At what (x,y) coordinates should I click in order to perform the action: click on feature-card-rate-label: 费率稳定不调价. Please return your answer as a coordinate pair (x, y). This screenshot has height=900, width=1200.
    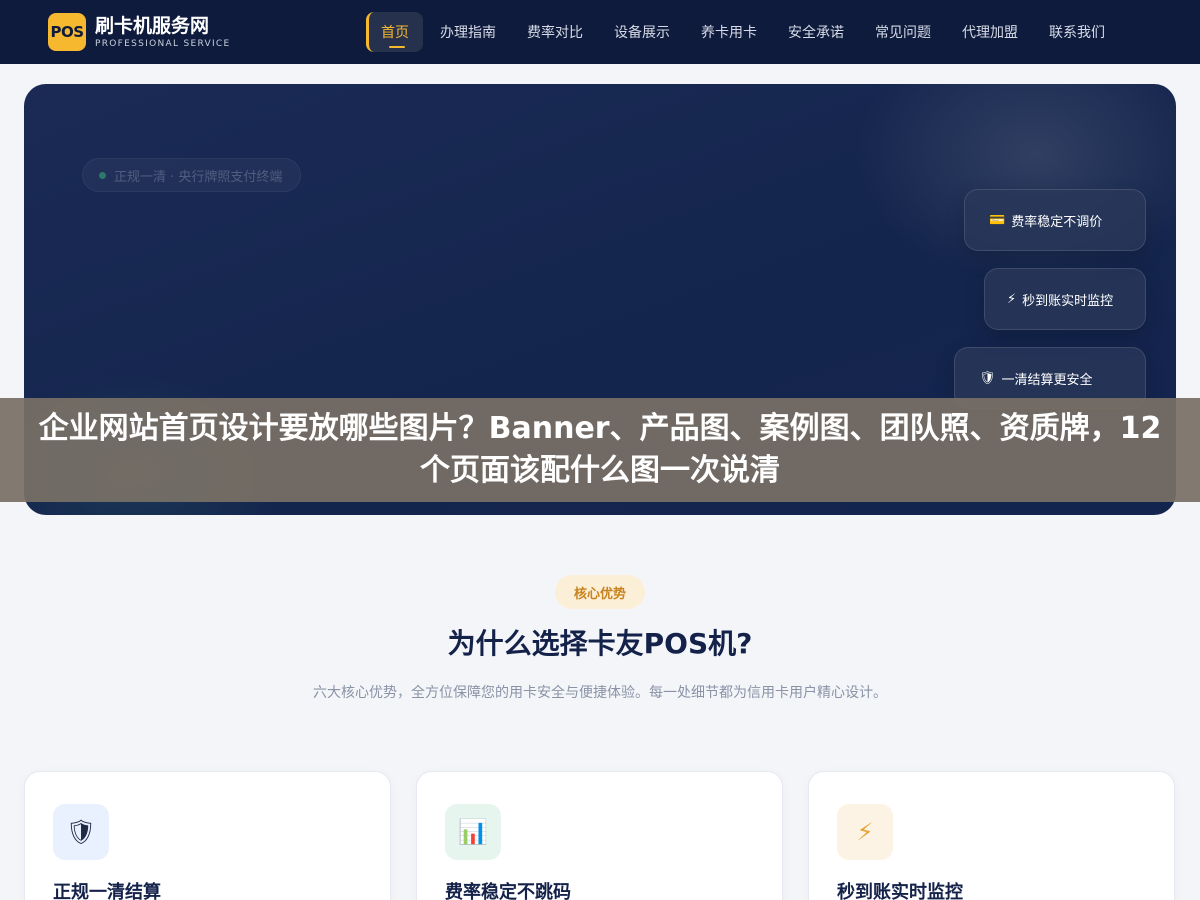
    Looking at the image, I should click on (1057, 222).